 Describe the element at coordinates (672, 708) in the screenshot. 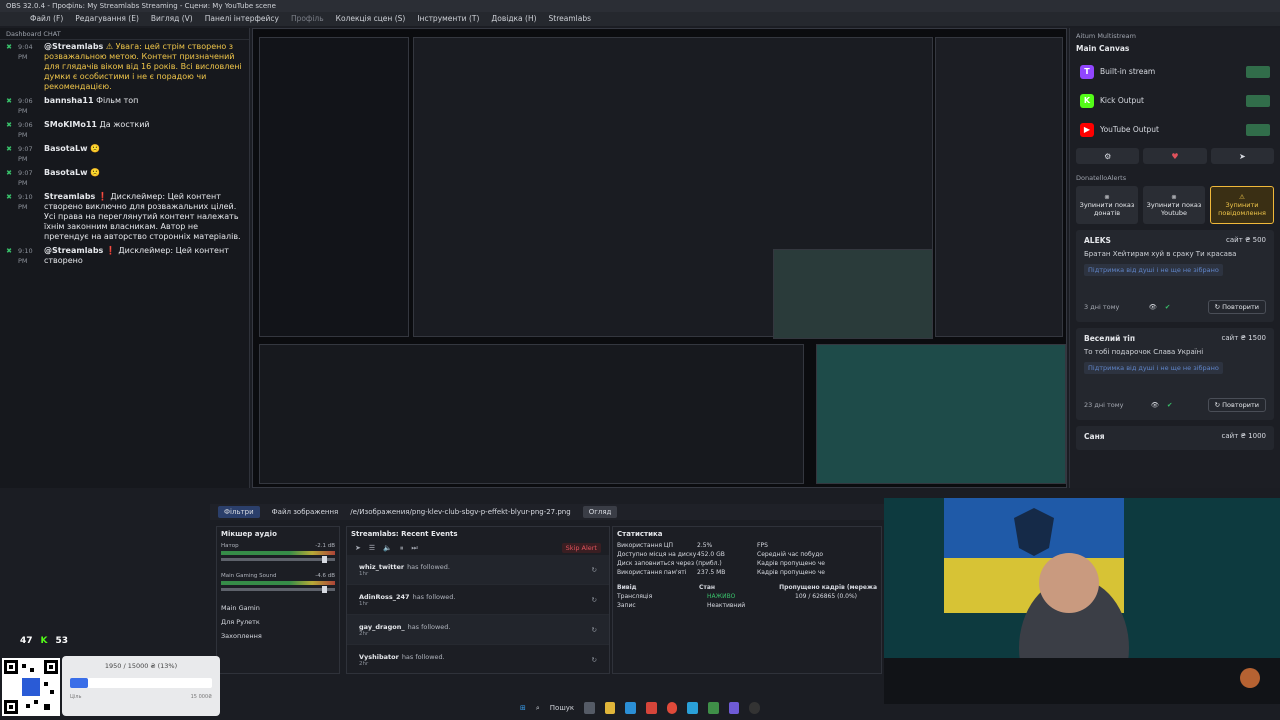

I see `chrome-icon` at that location.